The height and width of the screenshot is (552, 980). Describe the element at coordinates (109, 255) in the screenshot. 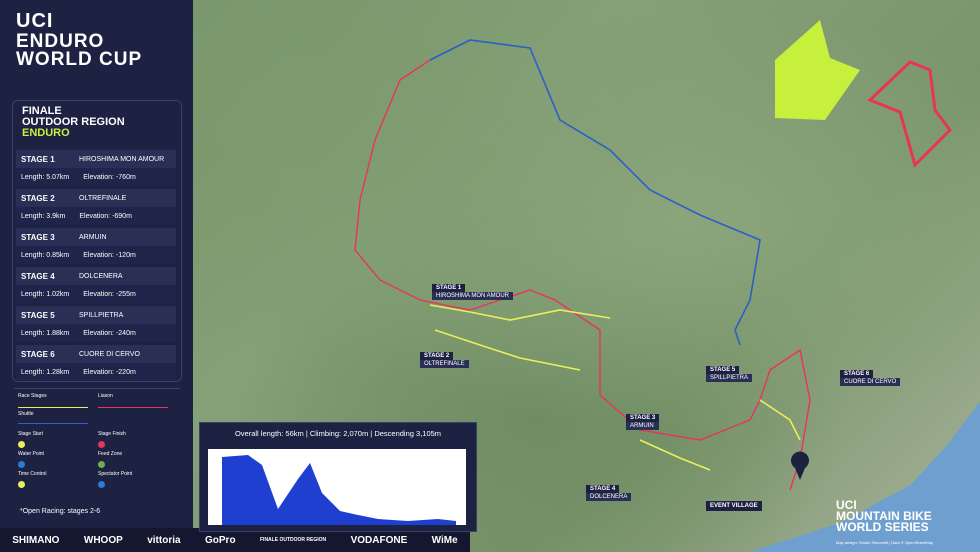

I see `stage-elevation: Elevation: -120m` at that location.